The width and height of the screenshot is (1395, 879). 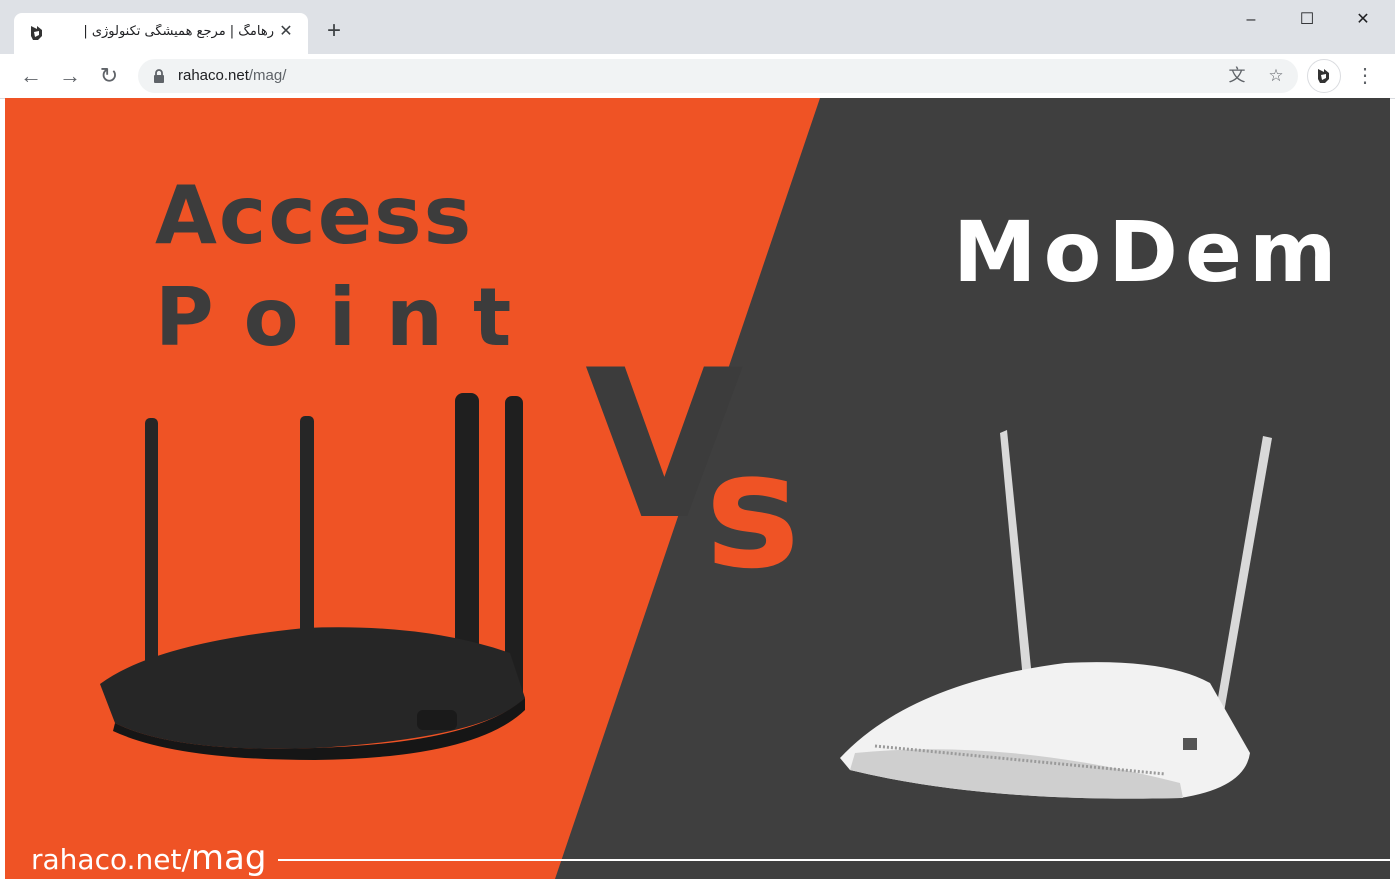 I want to click on tab-strip: رهامگ | مرجع همیشگی تکنولوژی | ✕ + – ☐ ✕, so click(x=697, y=27).